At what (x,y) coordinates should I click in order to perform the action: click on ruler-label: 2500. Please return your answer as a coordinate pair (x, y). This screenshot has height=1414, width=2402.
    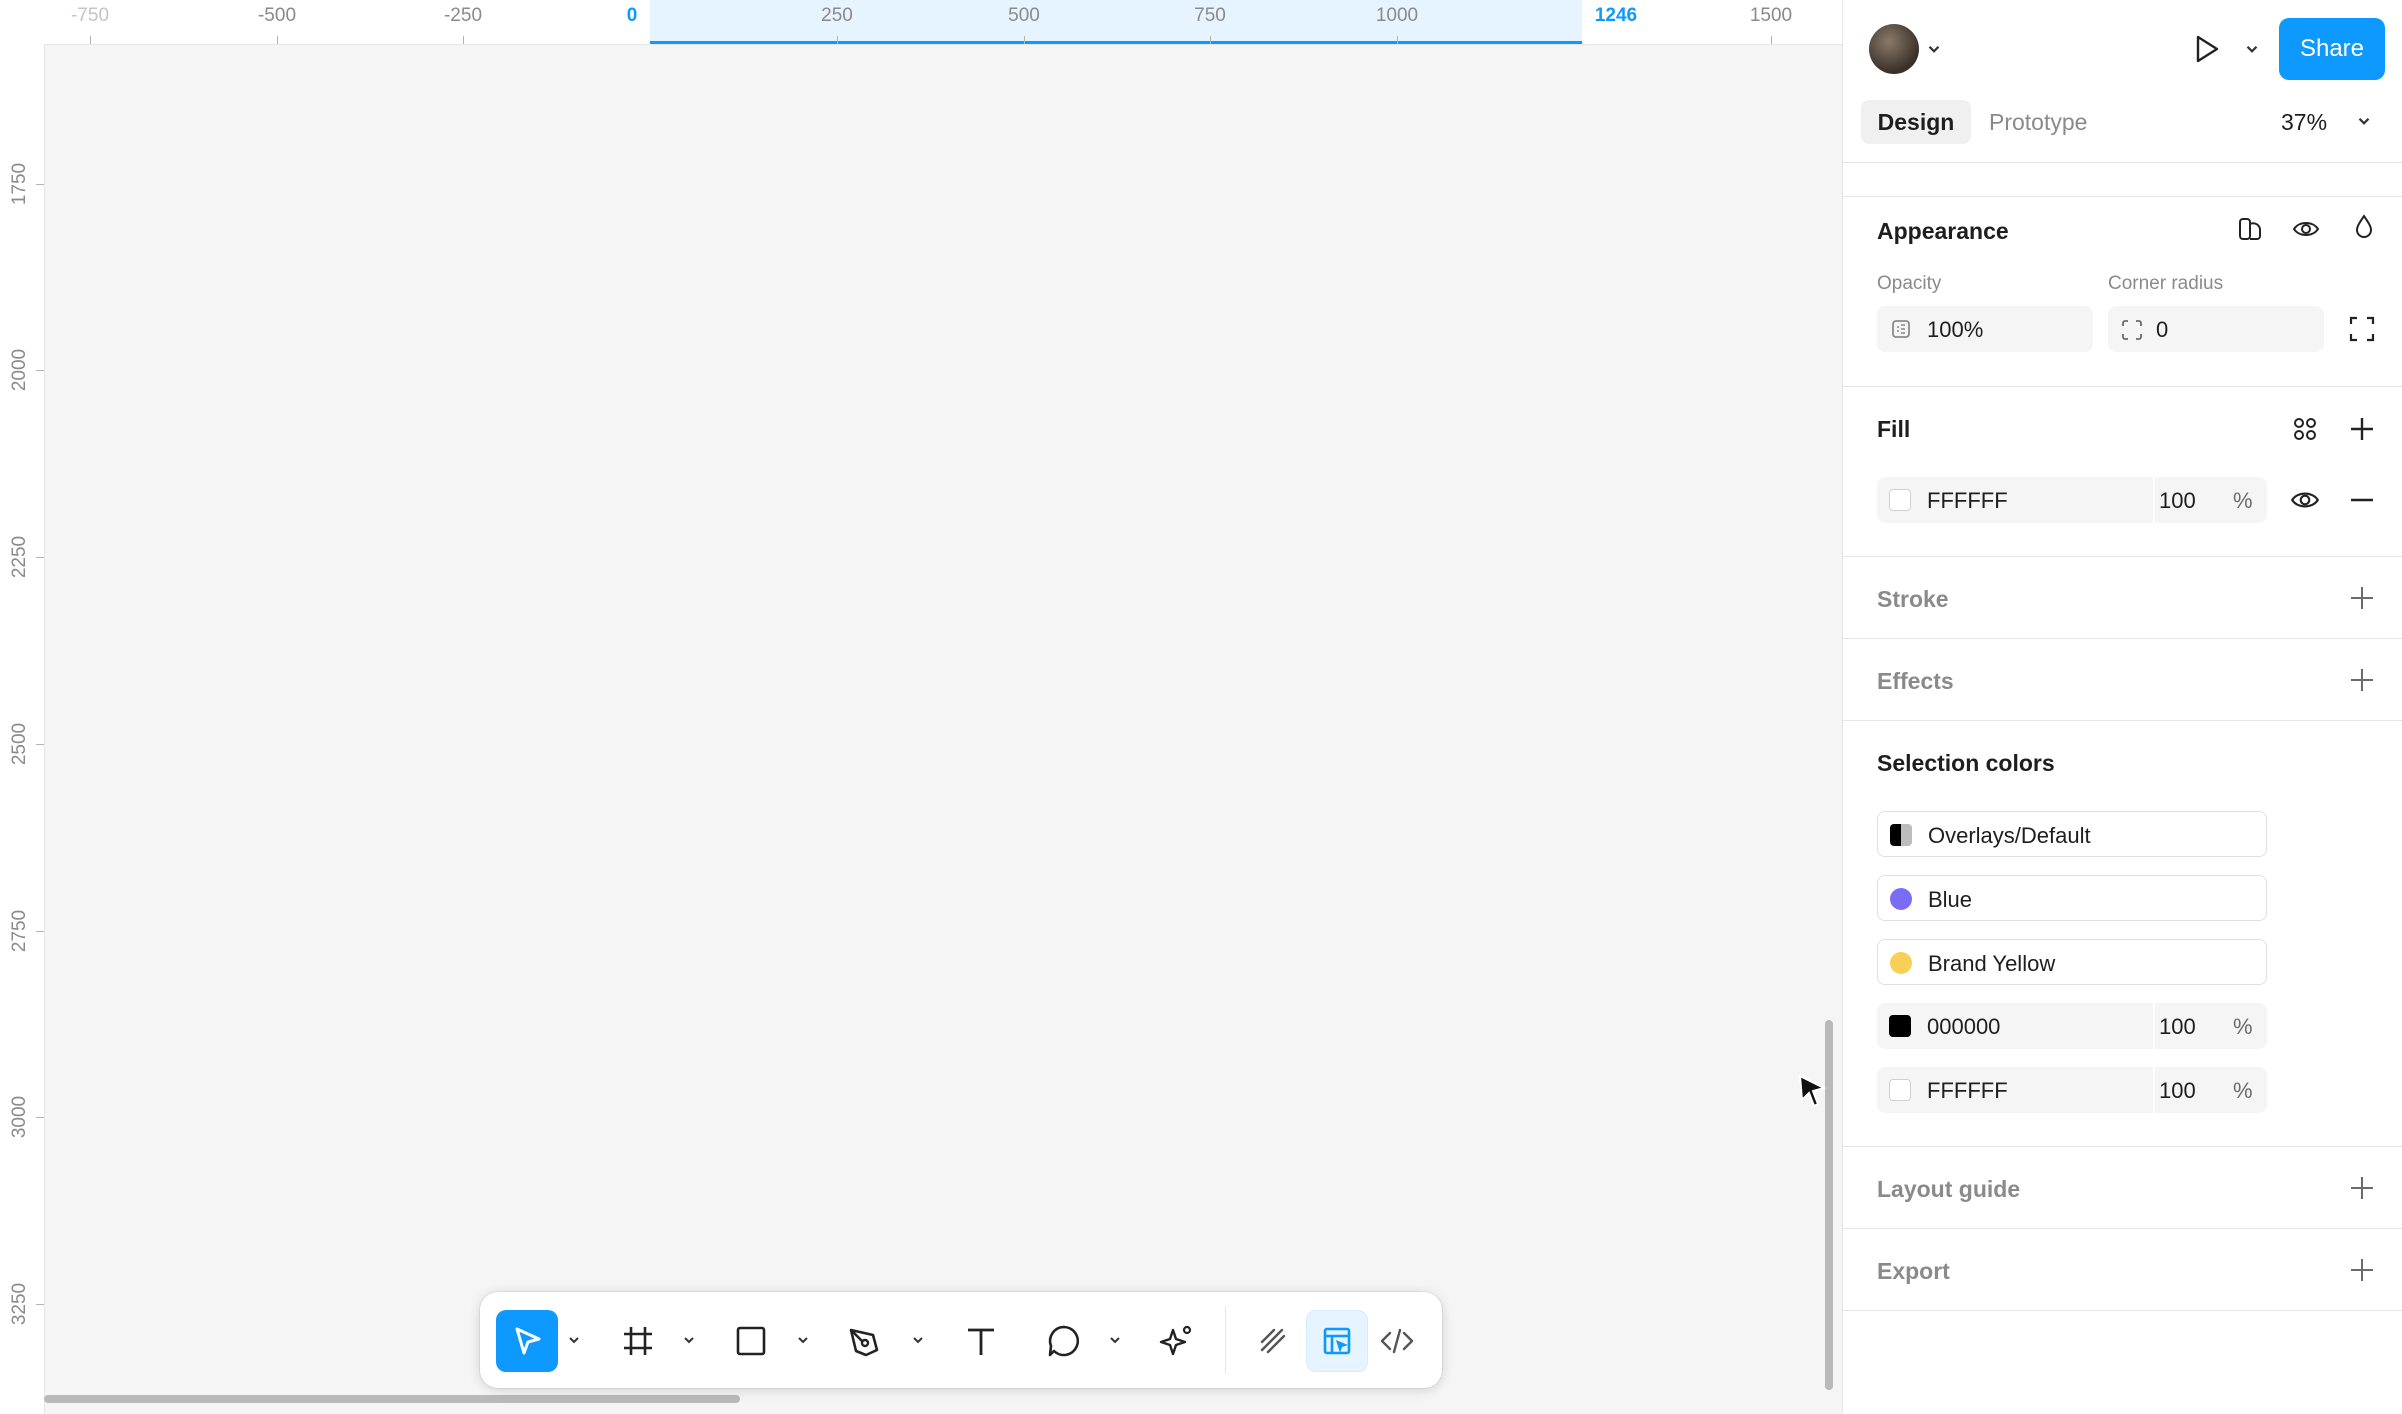
    Looking at the image, I should click on (19, 744).